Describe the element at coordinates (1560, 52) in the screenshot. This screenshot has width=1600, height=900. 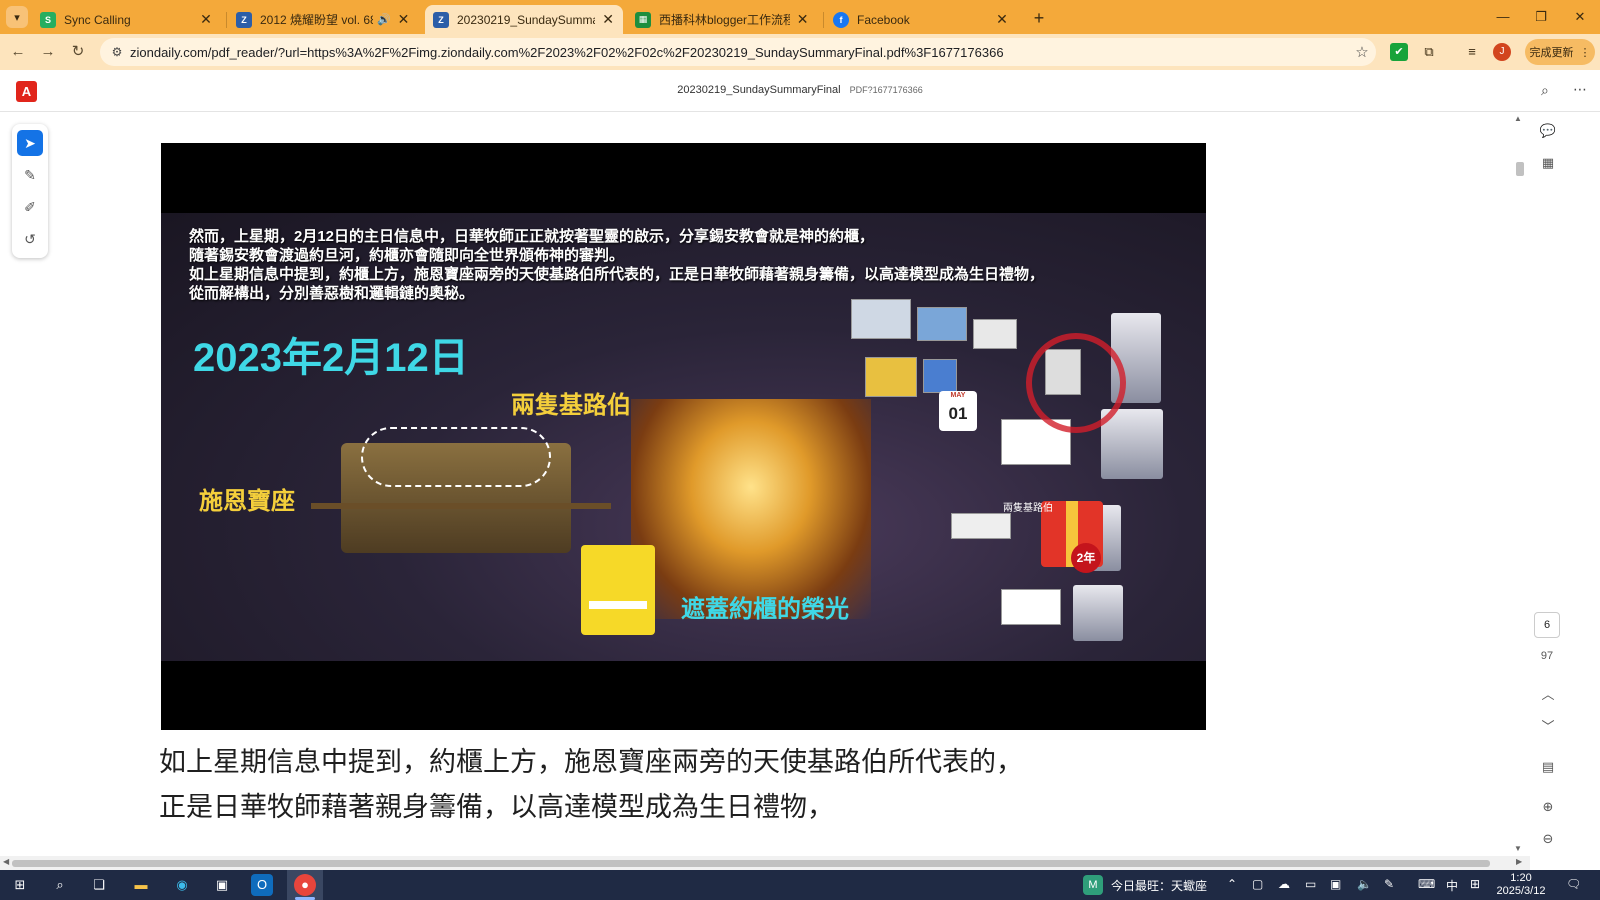
I see `update-button: 完成更新 ⋮` at that location.